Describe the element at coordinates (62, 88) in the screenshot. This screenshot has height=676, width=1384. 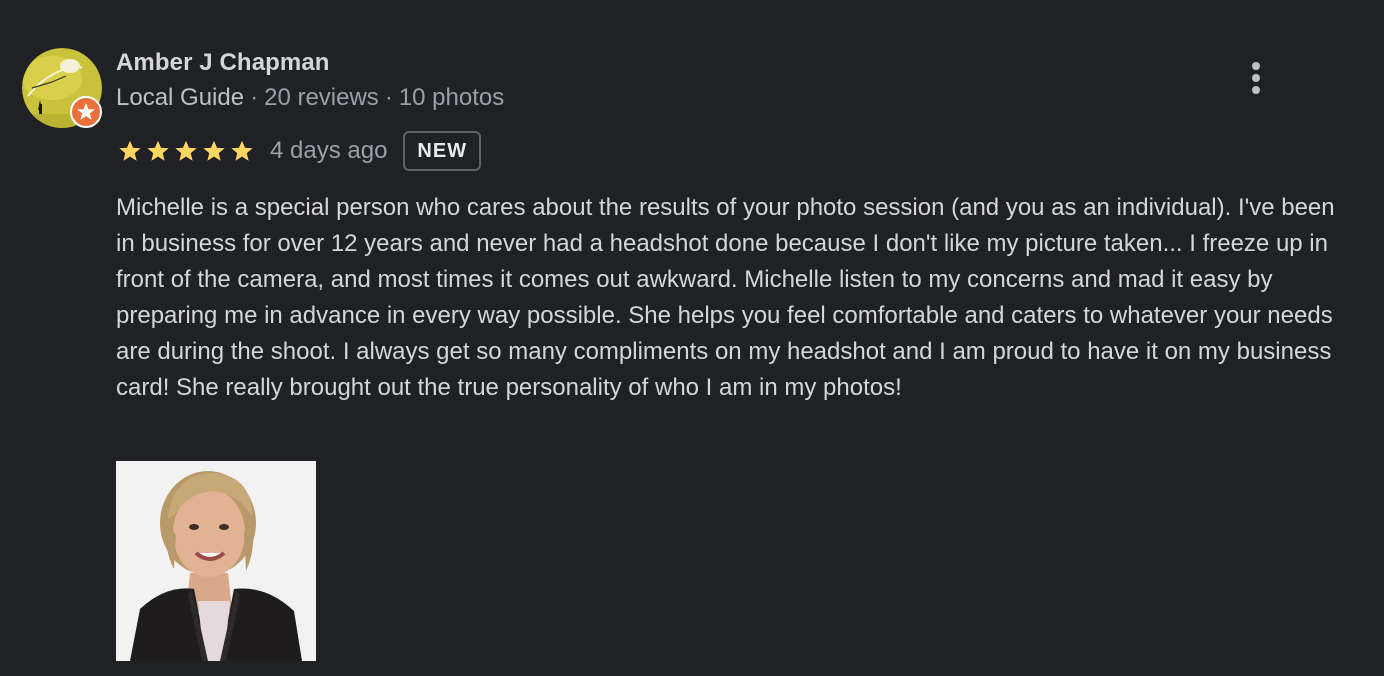
I see `author-avatar` at that location.